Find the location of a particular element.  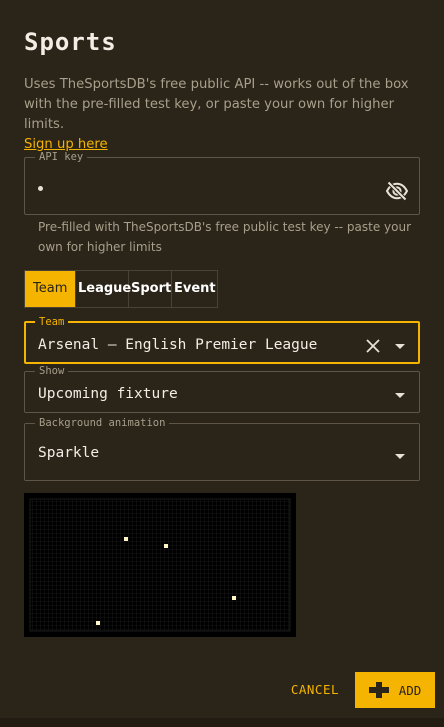

dialog-actions: CANCEL ADD is located at coordinates (363, 690).